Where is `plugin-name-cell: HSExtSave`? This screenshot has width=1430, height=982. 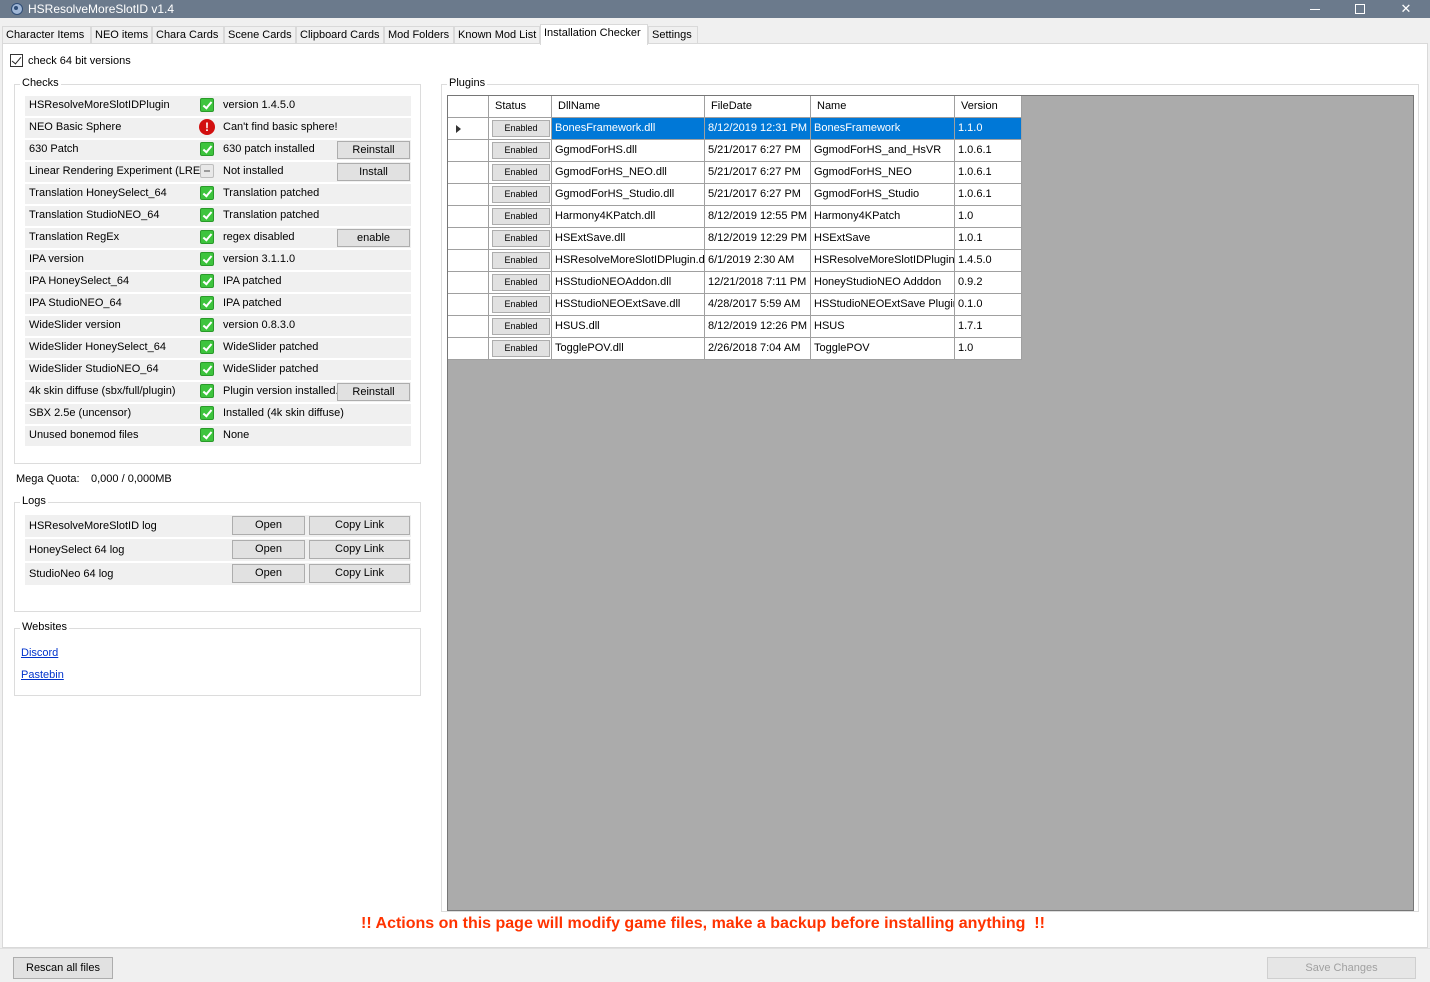 plugin-name-cell: HSExtSave is located at coordinates (883, 239).